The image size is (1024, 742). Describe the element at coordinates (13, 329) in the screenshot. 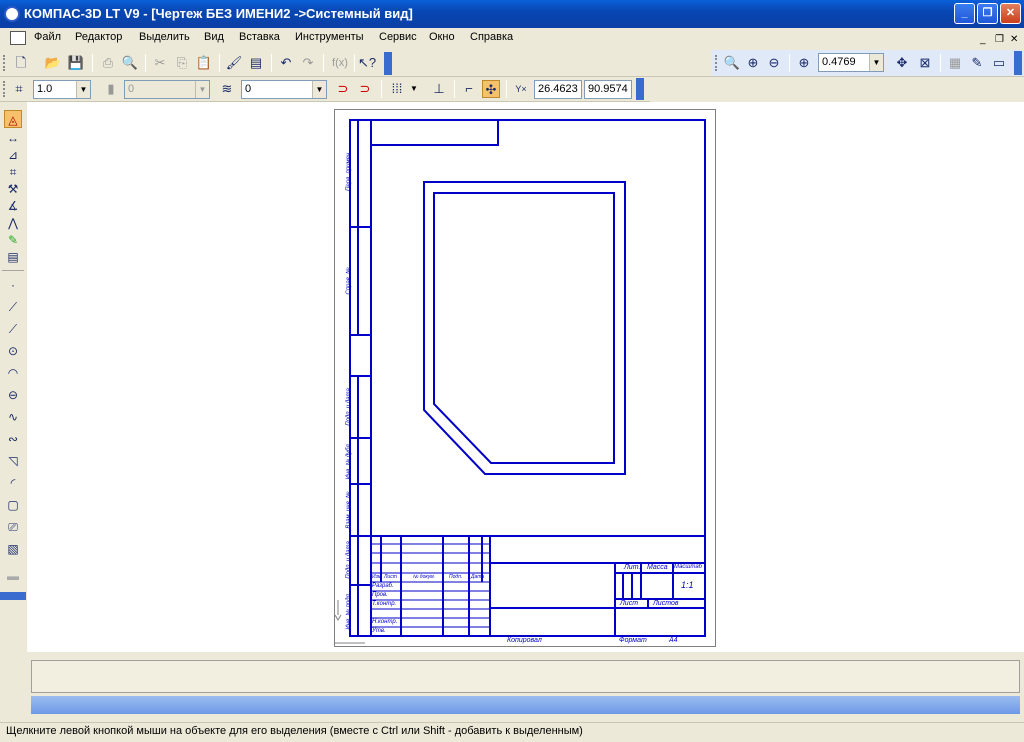

I see `segment-icon: ⟋` at that location.